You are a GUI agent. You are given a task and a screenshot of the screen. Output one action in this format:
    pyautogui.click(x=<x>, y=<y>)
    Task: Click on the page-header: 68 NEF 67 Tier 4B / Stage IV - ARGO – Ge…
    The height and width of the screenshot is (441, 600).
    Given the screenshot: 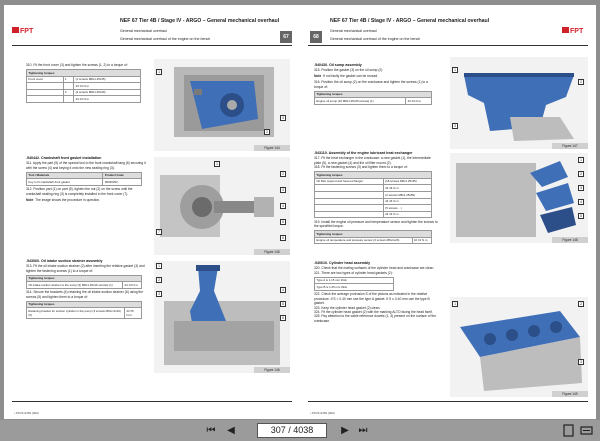 What is the action you would take?
    pyautogui.click(x=448, y=28)
    